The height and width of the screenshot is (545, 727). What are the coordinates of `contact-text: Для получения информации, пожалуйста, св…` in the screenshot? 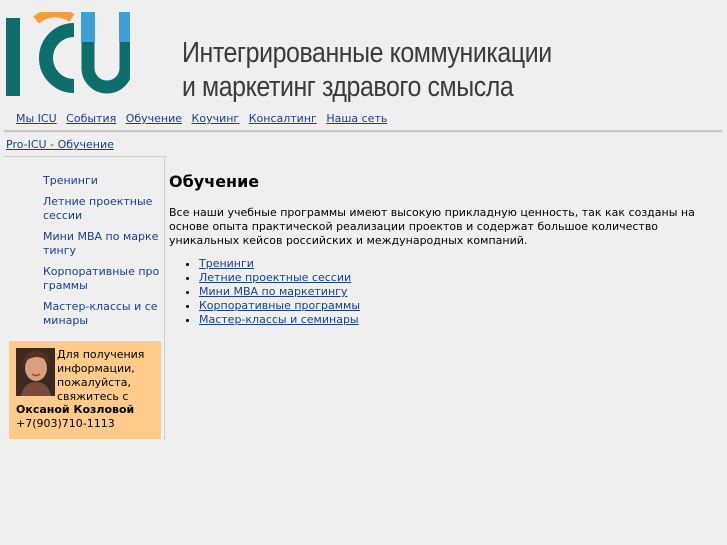 It's located at (101, 375).